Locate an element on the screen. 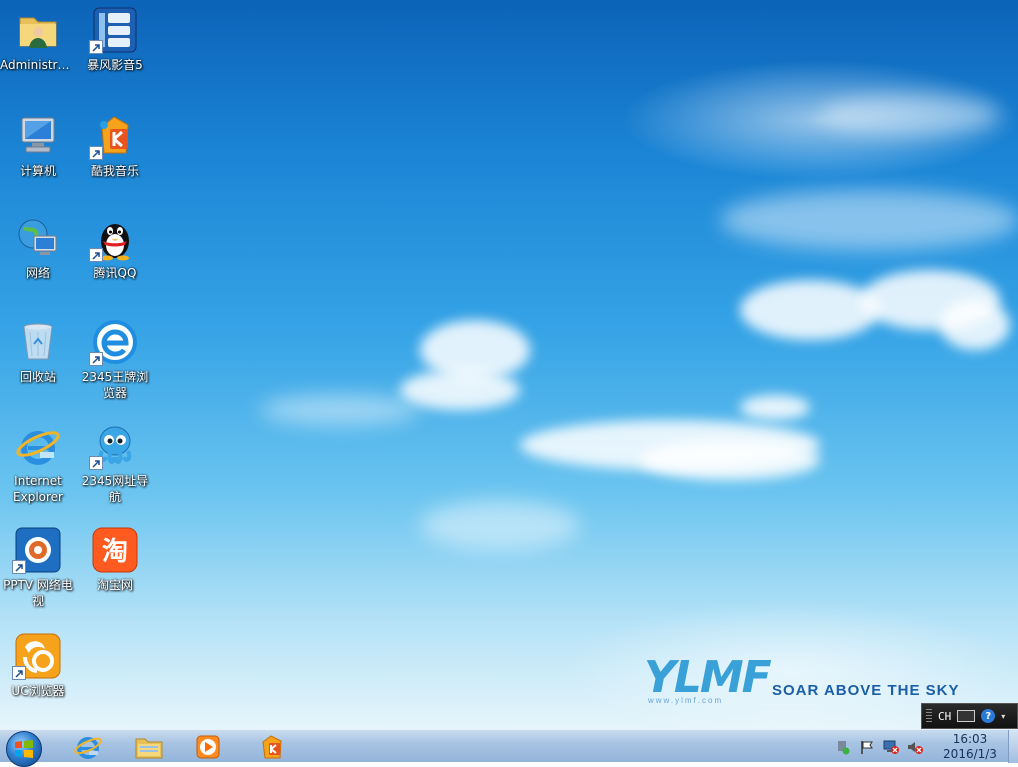 The height and width of the screenshot is (767, 1018). language-bar: CH ? ▾ is located at coordinates (969, 716).